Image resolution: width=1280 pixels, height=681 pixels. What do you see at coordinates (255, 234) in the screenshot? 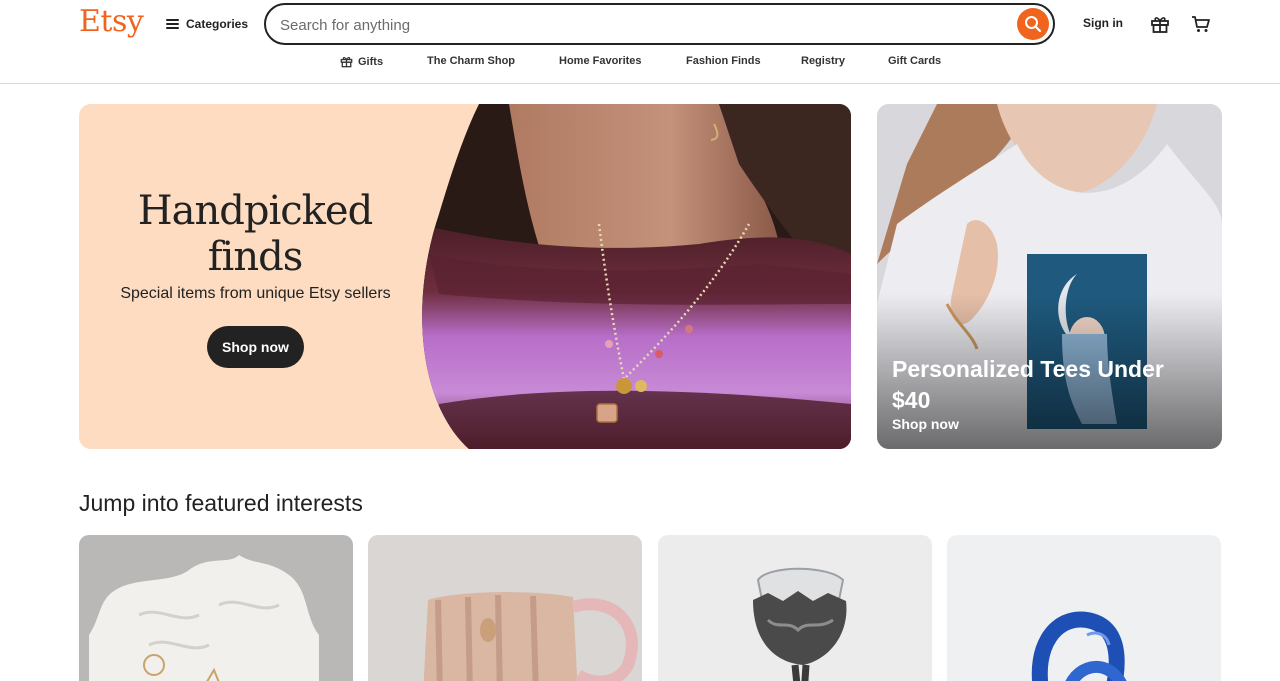
I see `hero-title: Handpicked finds` at bounding box center [255, 234].